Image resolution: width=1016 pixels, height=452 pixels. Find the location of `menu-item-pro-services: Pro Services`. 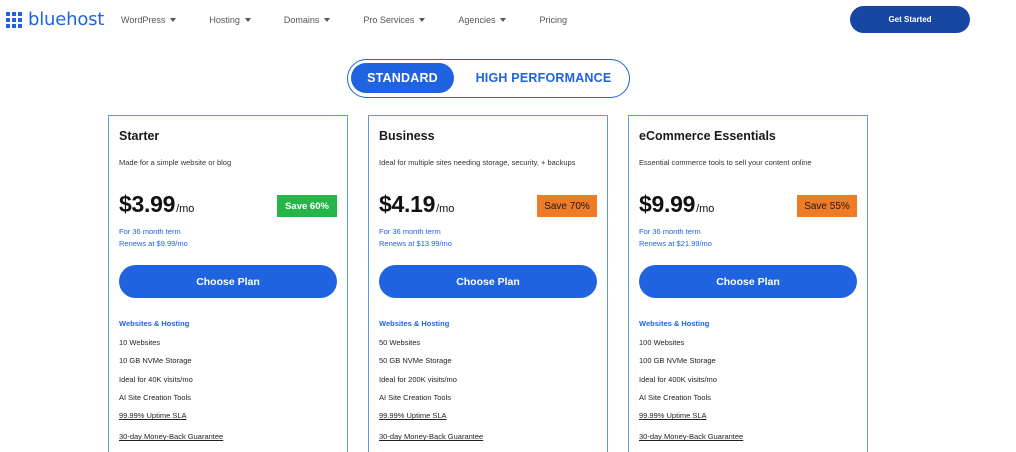

menu-item-pro-services: Pro Services is located at coordinates (394, 20).